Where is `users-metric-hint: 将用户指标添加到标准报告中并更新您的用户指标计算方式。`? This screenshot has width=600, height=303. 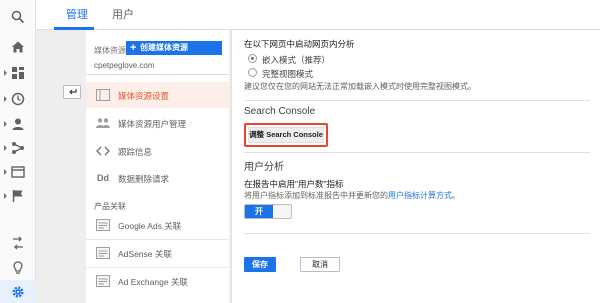
users-metric-hint: 将用户指标添加到标准报告中并更新您的用户指标计算方式。 is located at coordinates (352, 195).